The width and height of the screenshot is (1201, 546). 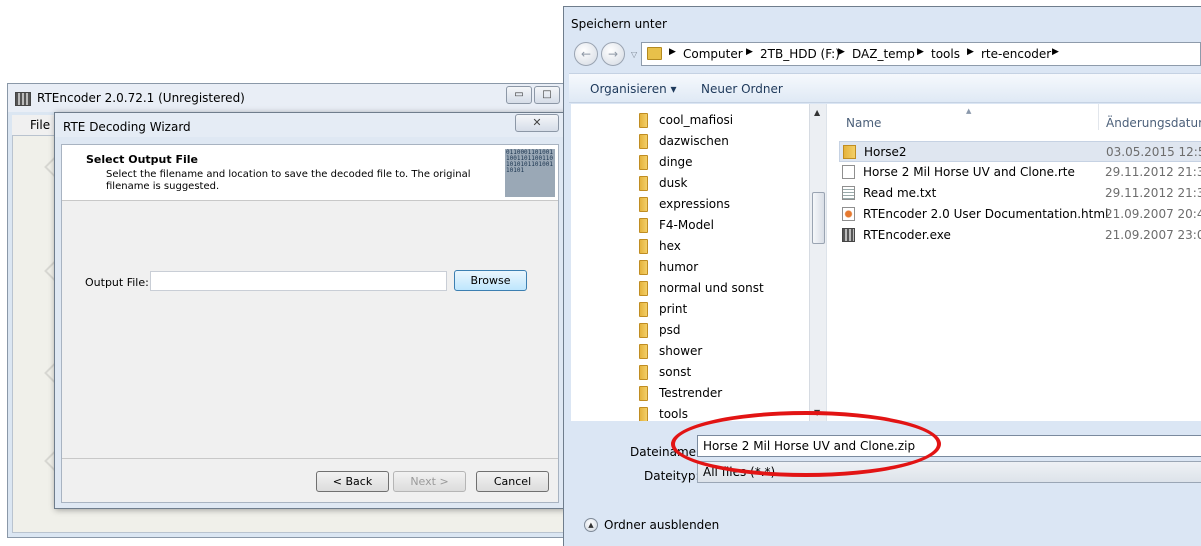 What do you see at coordinates (1020, 193) in the screenshot?
I see `file-row-readme: Read me.txt 29.11.2012 21:39` at bounding box center [1020, 193].